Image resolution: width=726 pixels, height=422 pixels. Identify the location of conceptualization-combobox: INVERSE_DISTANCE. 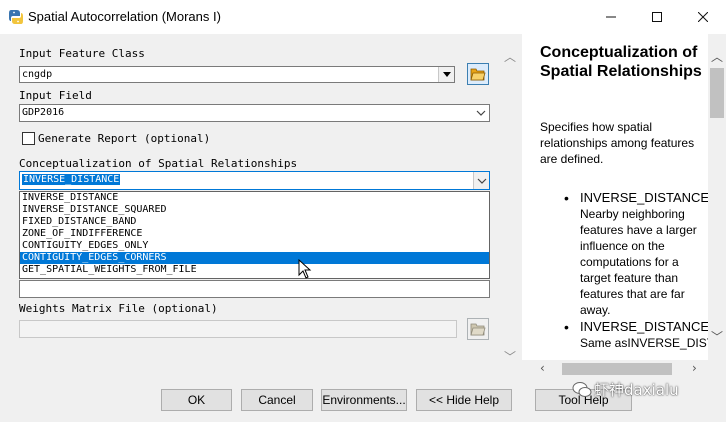
(254, 180).